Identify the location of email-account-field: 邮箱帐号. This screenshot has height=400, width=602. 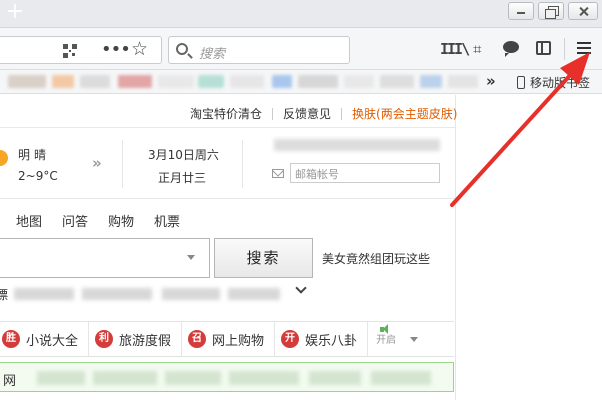
(365, 173).